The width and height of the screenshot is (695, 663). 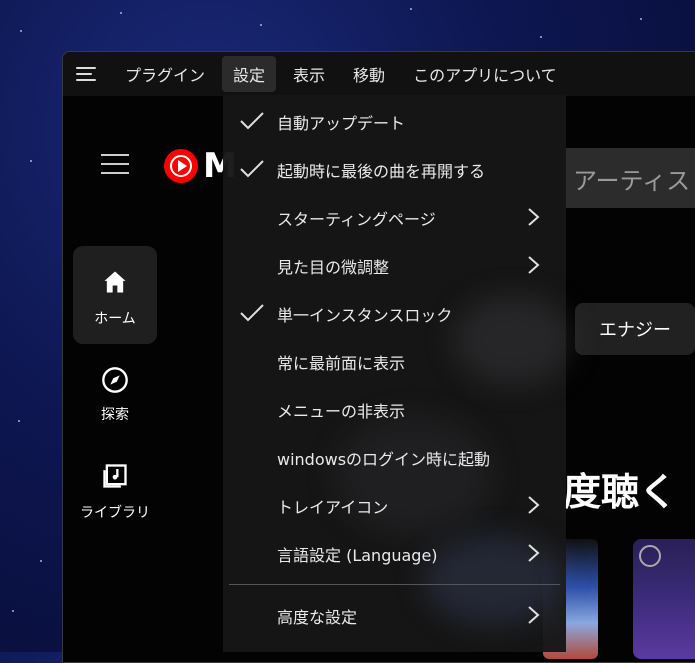 I want to click on menu-item-start-at-login: windowsのログイン時に起動, so click(x=394, y=457).